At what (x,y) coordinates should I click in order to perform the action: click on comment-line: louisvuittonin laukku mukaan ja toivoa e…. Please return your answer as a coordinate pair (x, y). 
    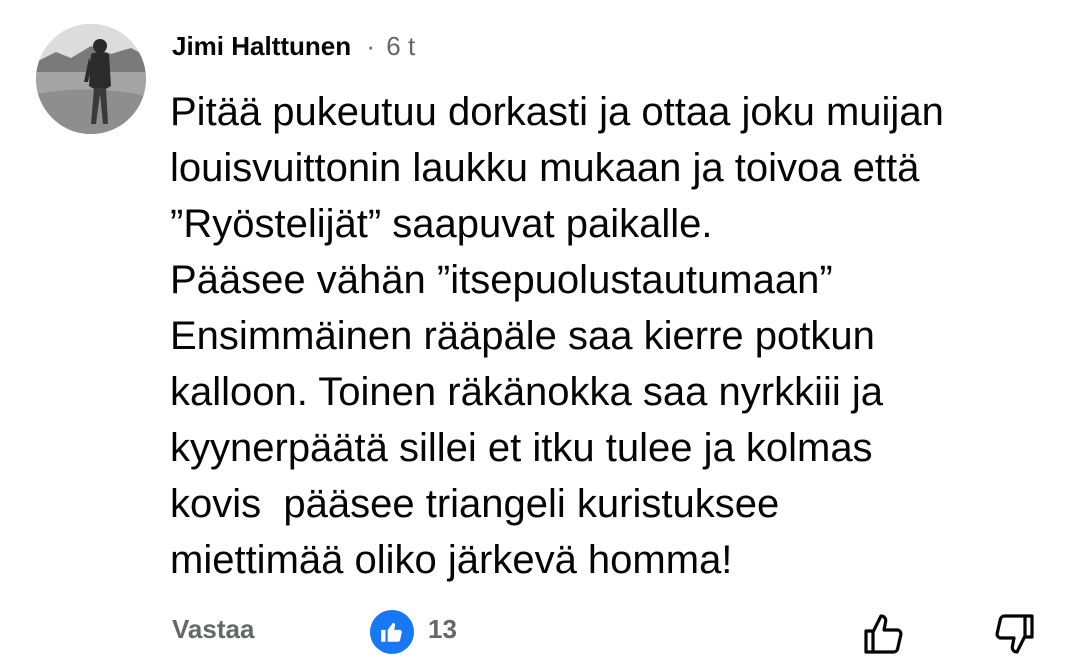
    Looking at the image, I should click on (545, 168).